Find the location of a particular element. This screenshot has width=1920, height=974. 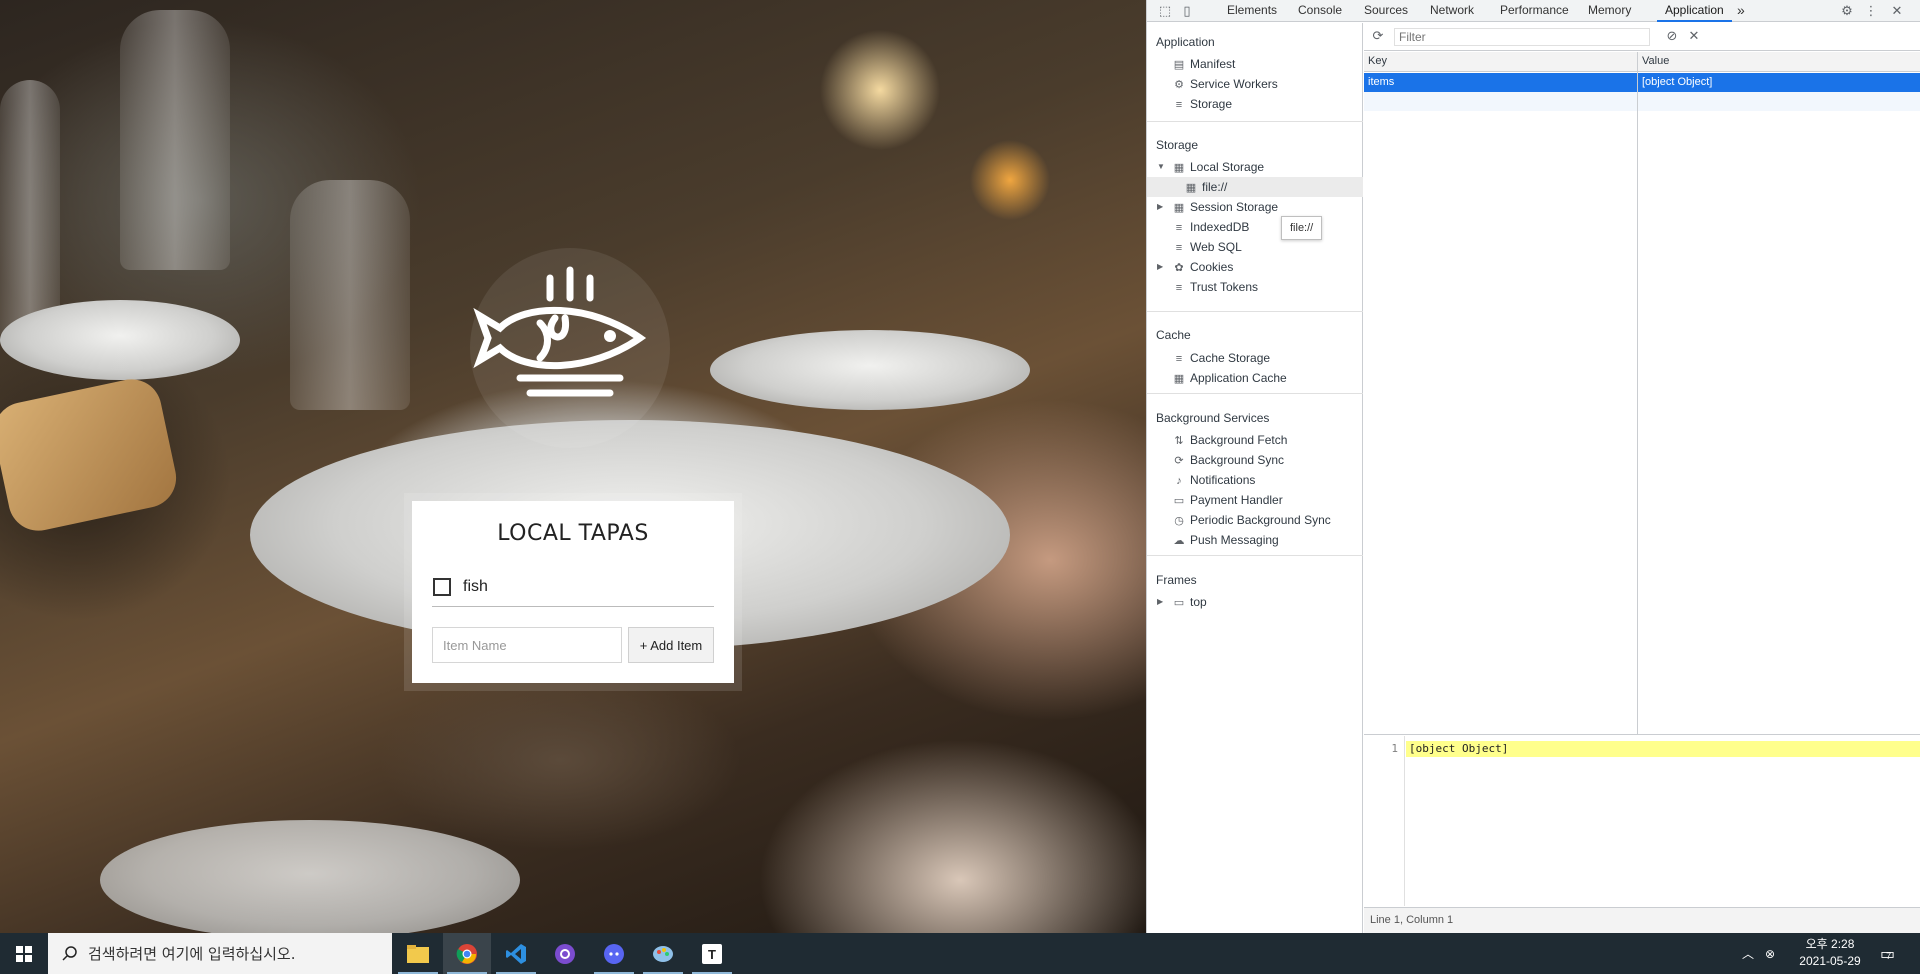

sidebar-item-local-storage-file: ▦ file:// is located at coordinates (1206, 187).